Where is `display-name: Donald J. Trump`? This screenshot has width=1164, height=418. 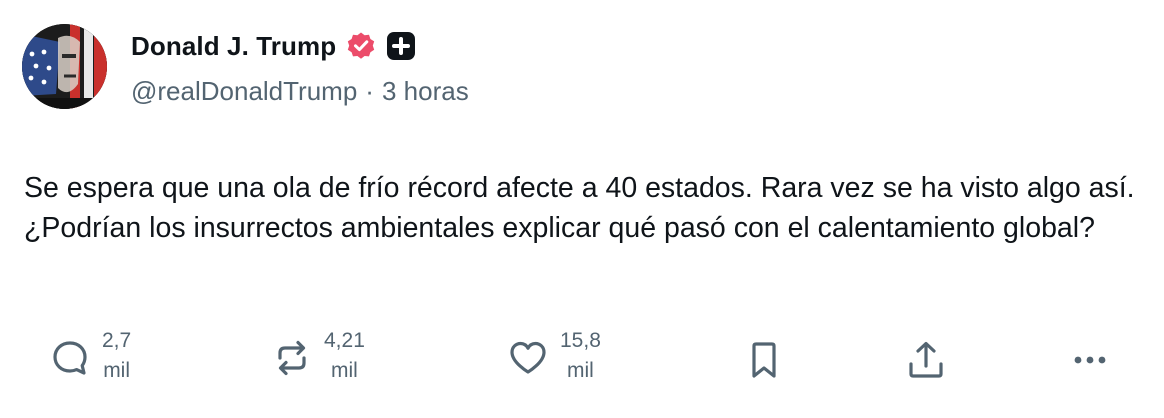 display-name: Donald J. Trump is located at coordinates (233, 46).